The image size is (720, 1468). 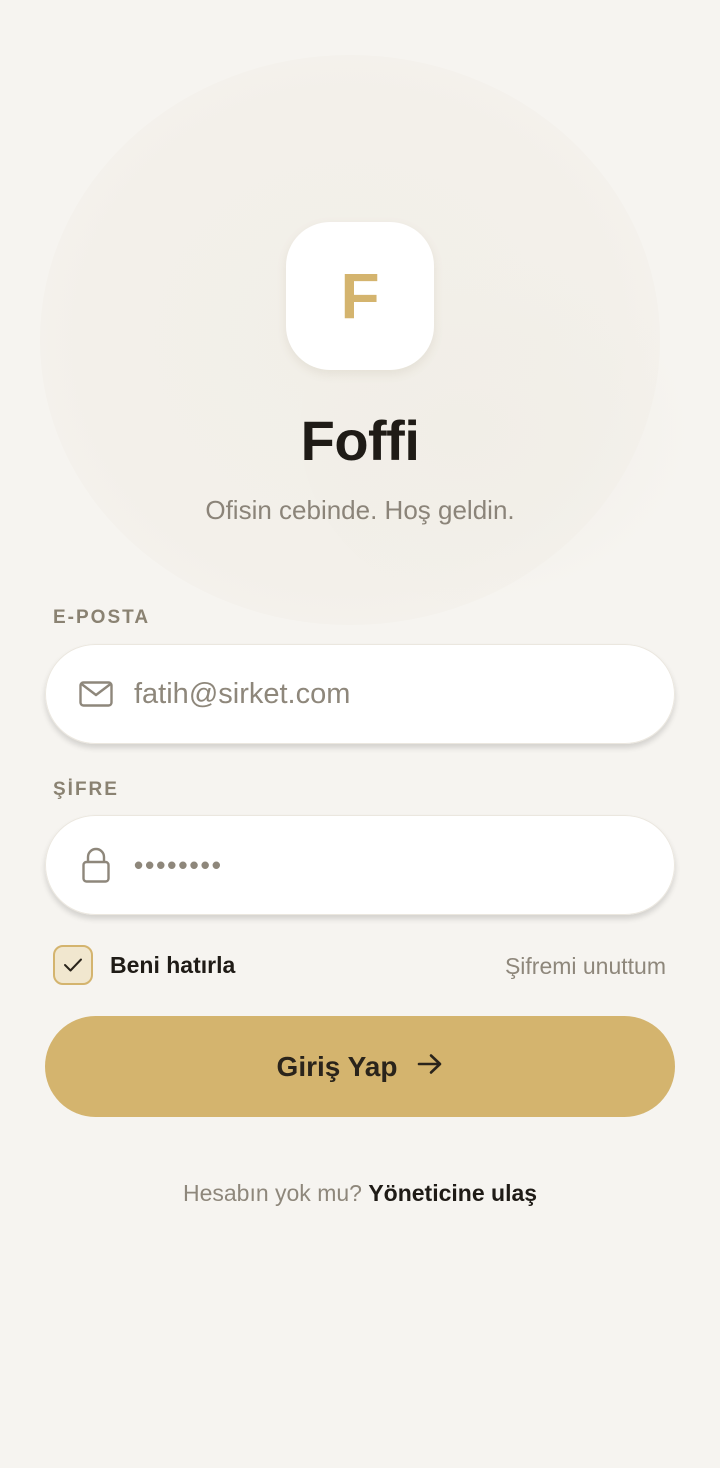 What do you see at coordinates (173, 964) in the screenshot?
I see `remember-me-label: Beni hatırla` at bounding box center [173, 964].